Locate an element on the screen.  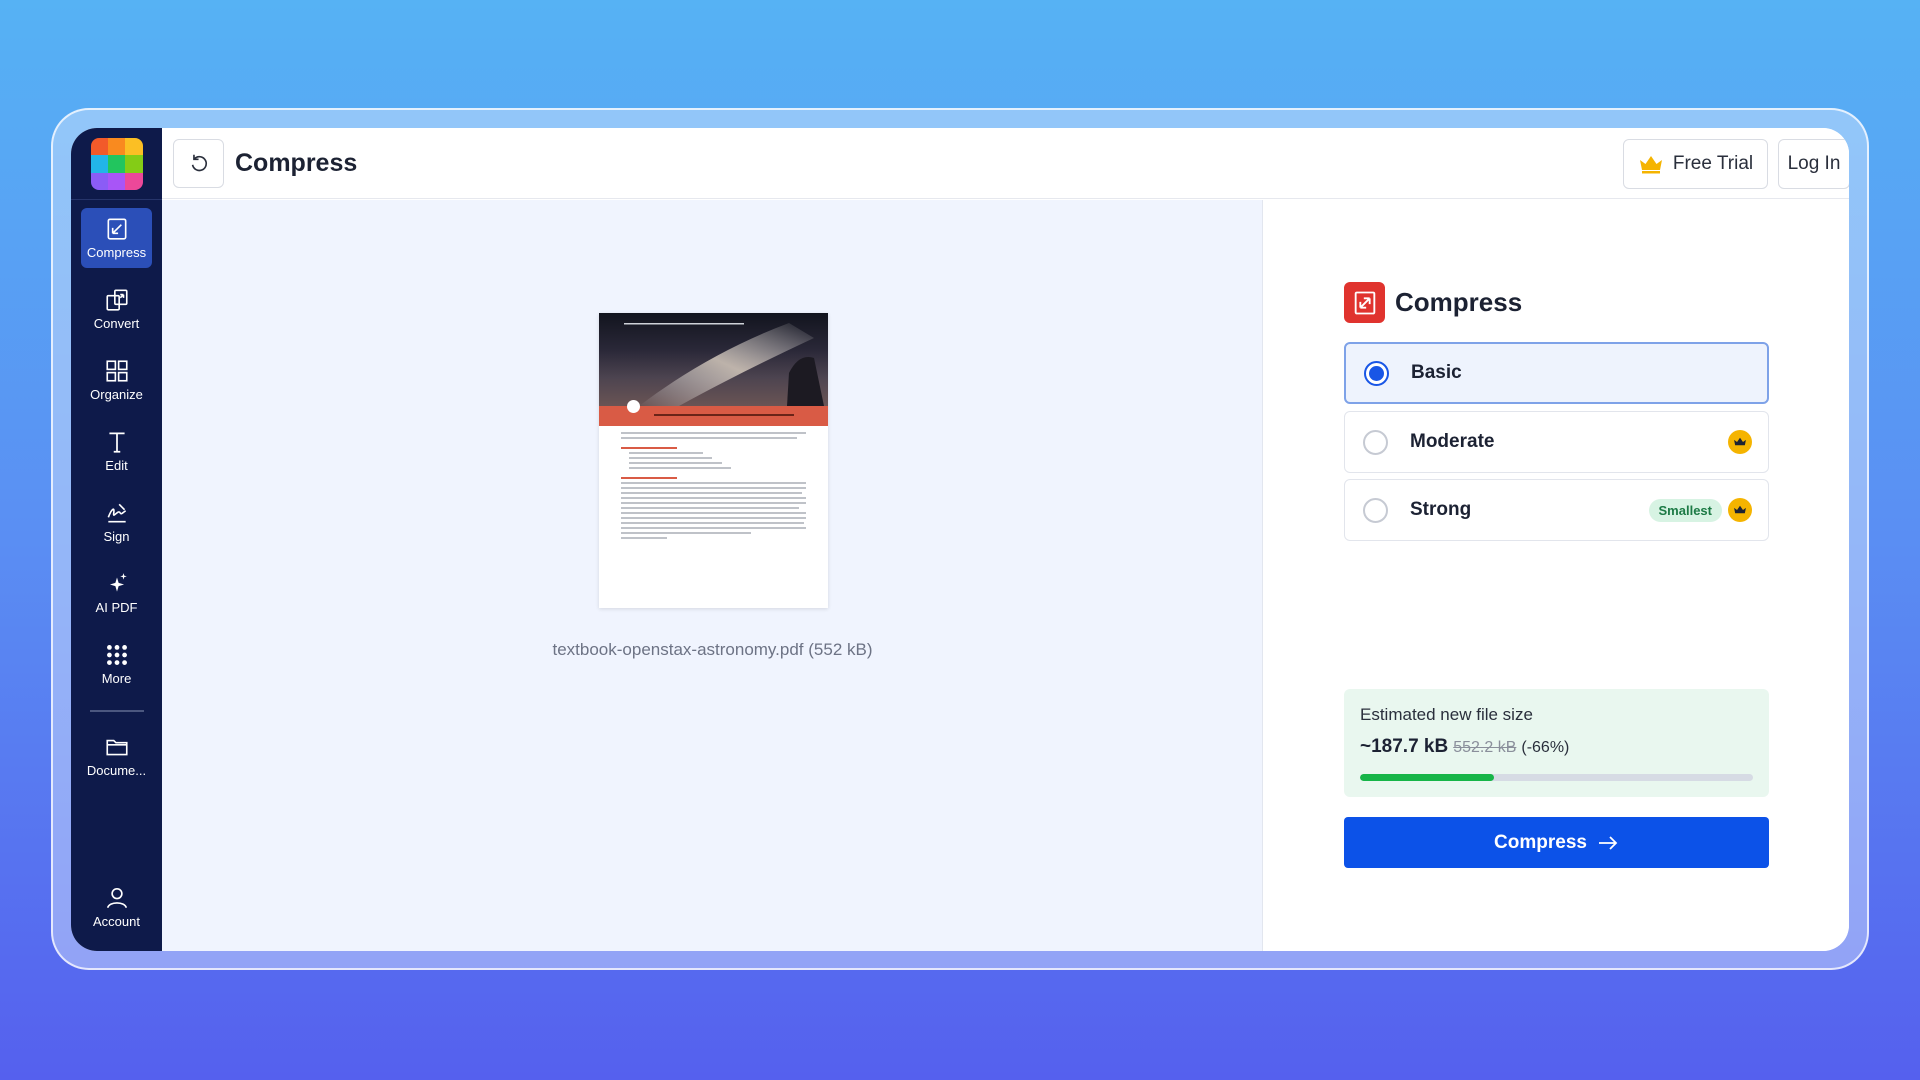
pdf-cover-photo is located at coordinates (713, 359).